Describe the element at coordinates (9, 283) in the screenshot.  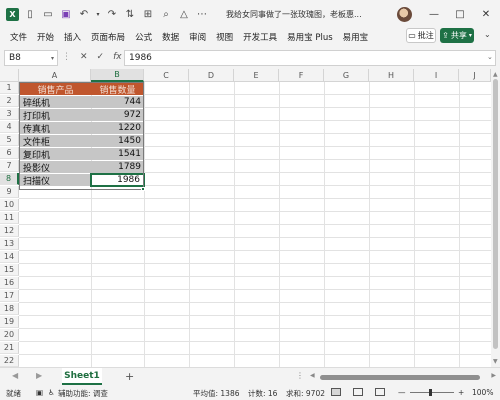
I see `row-header: 16` at that location.